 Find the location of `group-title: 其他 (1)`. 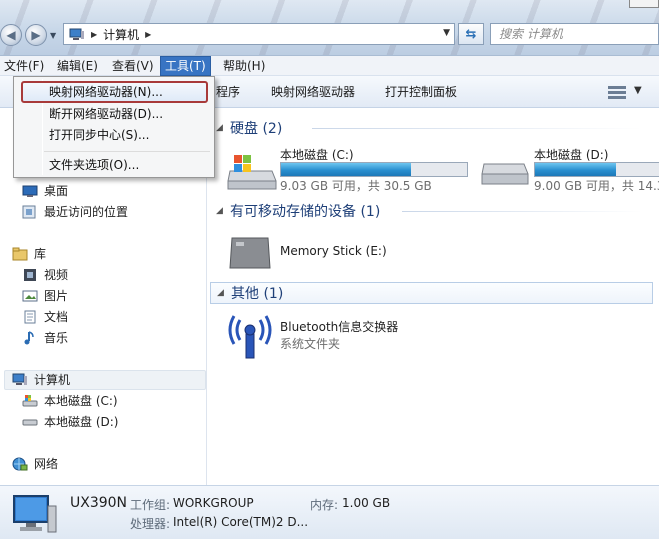

group-title: 其他 (1) is located at coordinates (257, 294).